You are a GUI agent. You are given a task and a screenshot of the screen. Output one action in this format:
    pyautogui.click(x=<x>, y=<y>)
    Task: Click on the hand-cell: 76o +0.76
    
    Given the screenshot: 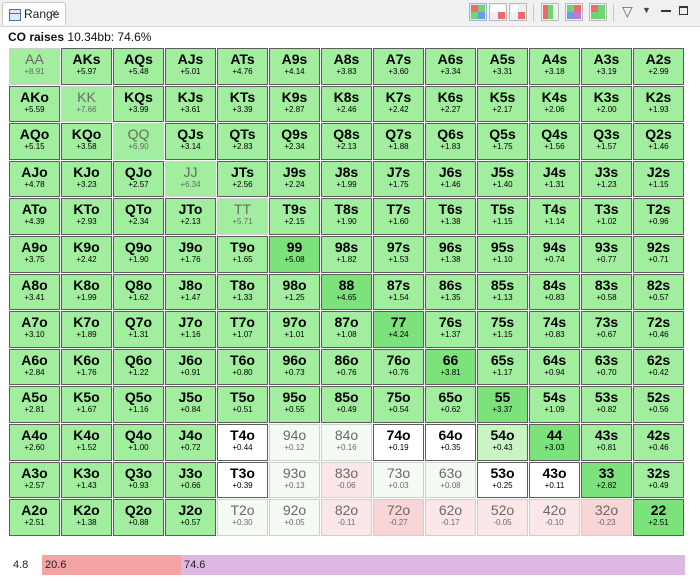 What is the action you would take?
    pyautogui.click(x=398, y=367)
    